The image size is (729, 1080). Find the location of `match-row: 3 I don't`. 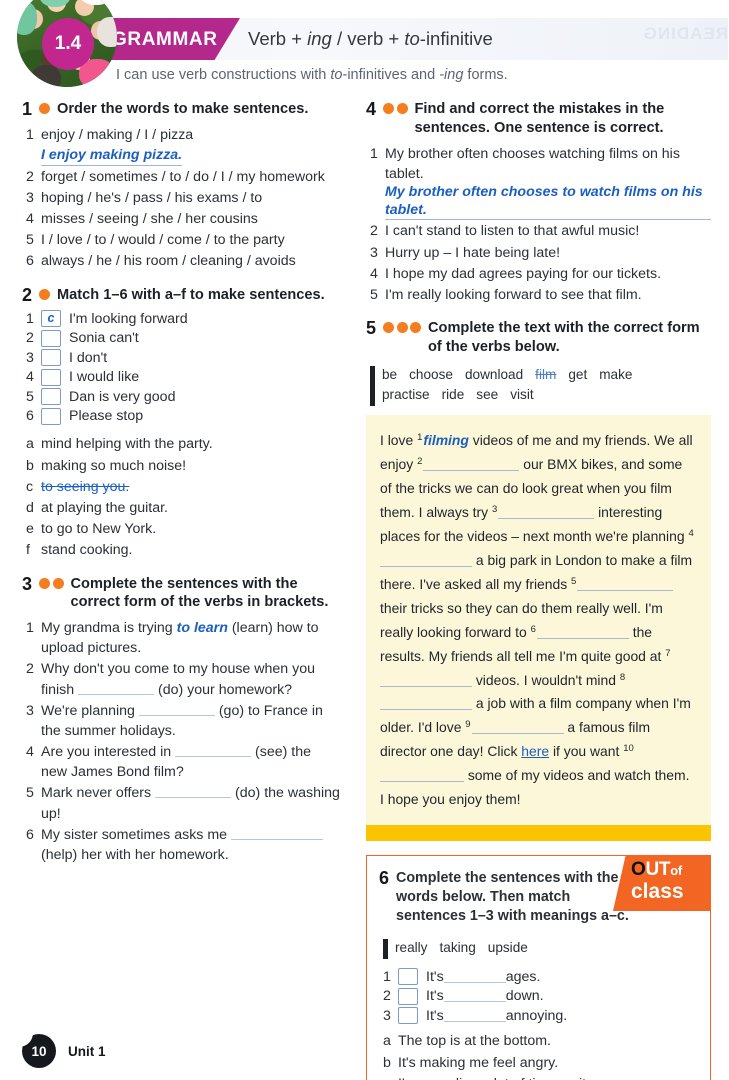

match-row: 3 I don't is located at coordinates (181, 358).